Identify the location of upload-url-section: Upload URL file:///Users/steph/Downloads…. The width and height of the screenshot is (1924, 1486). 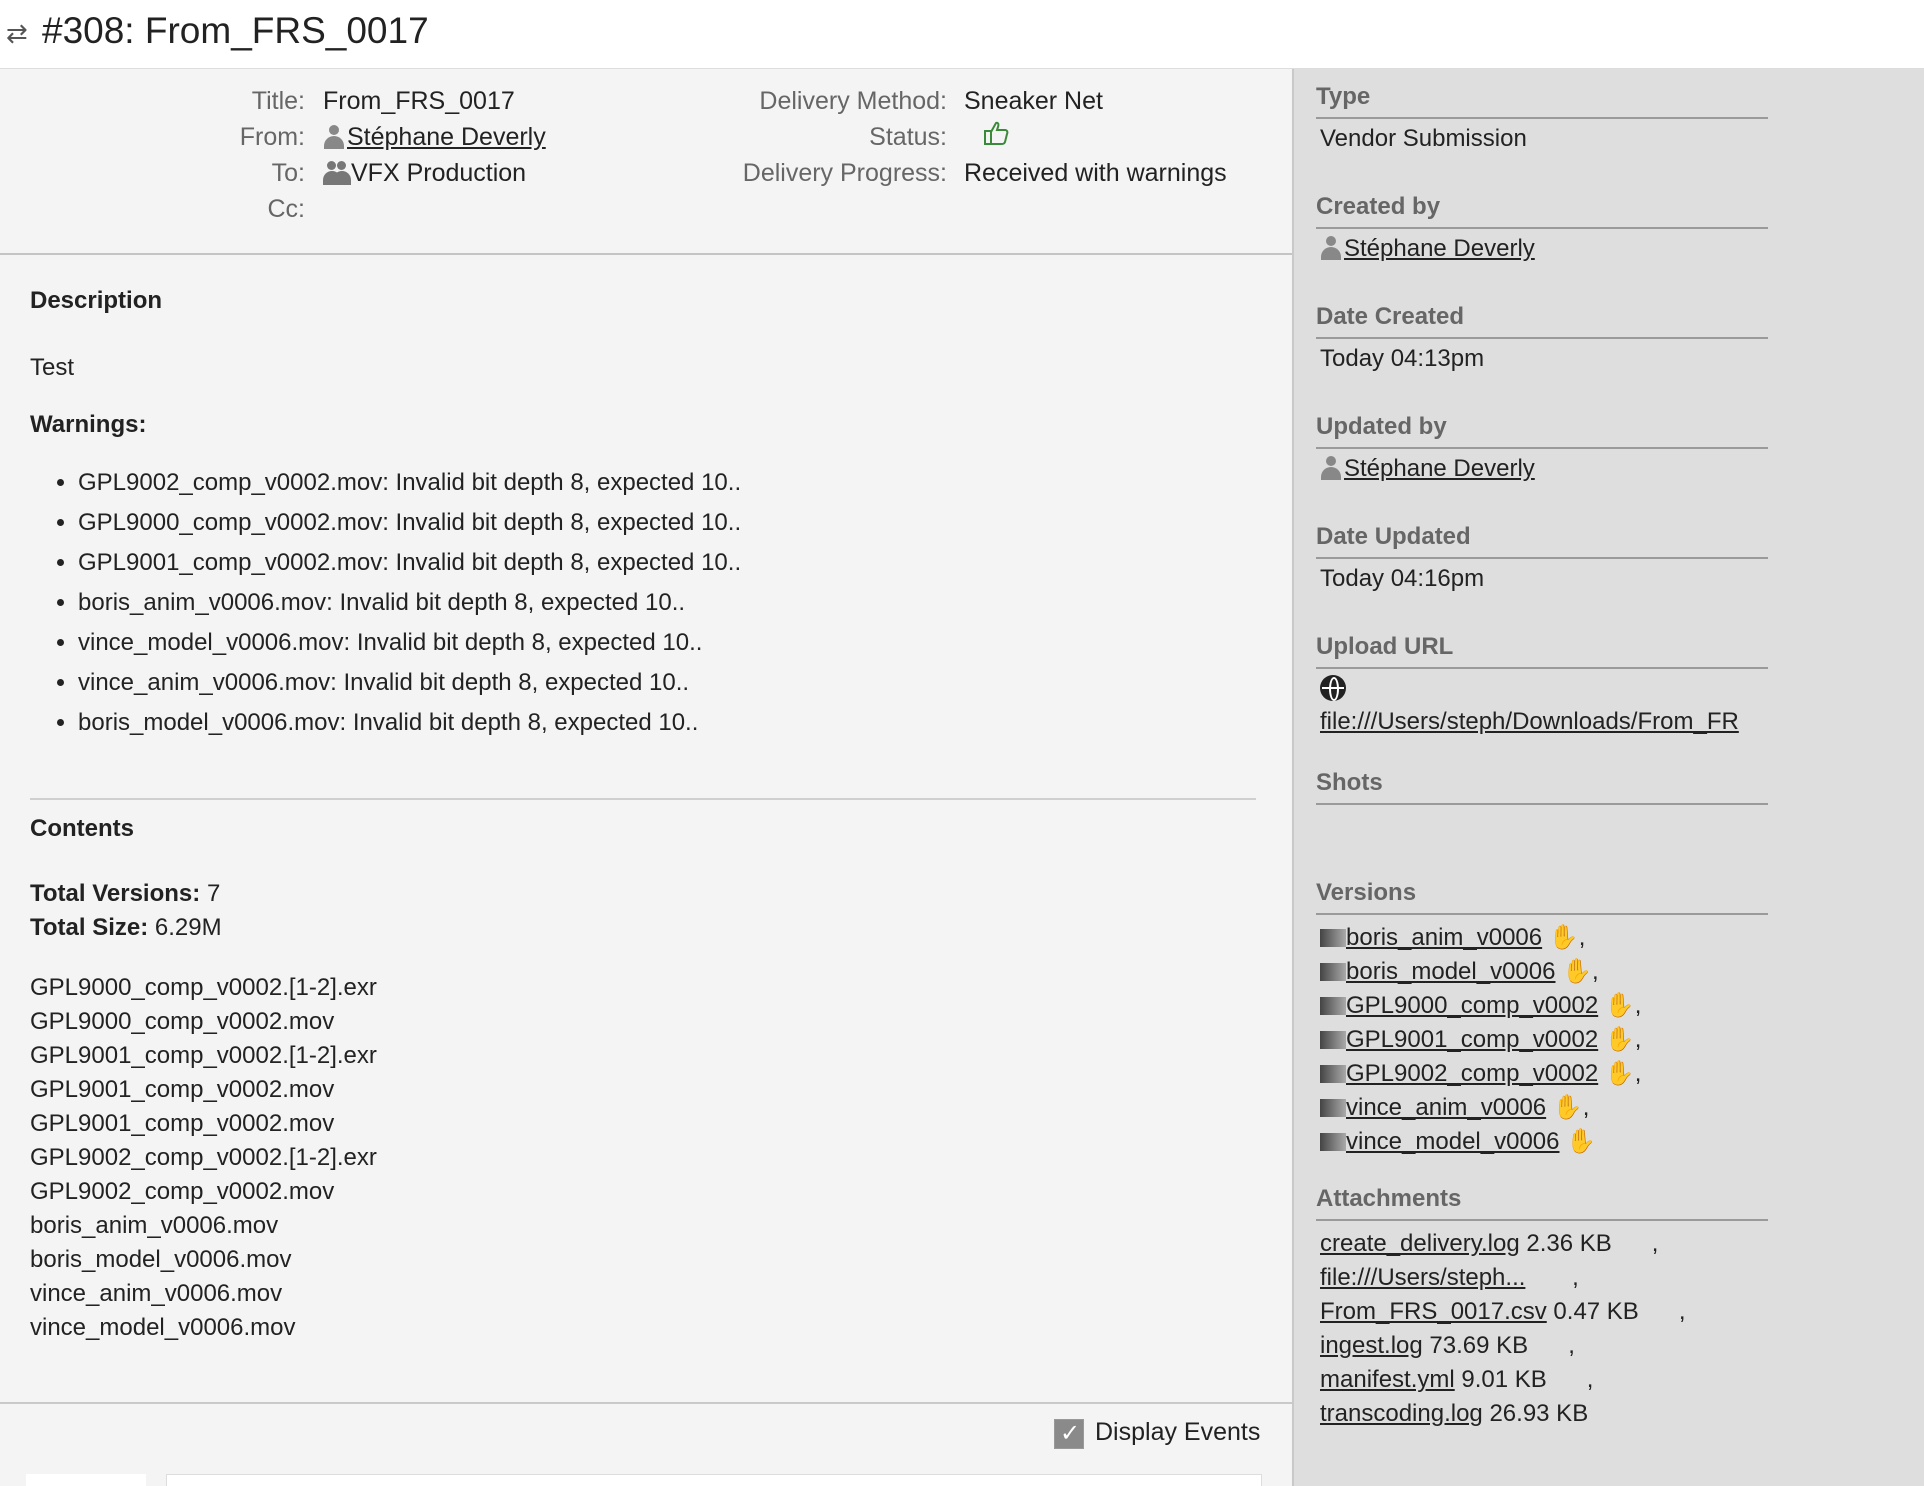
(1542, 684).